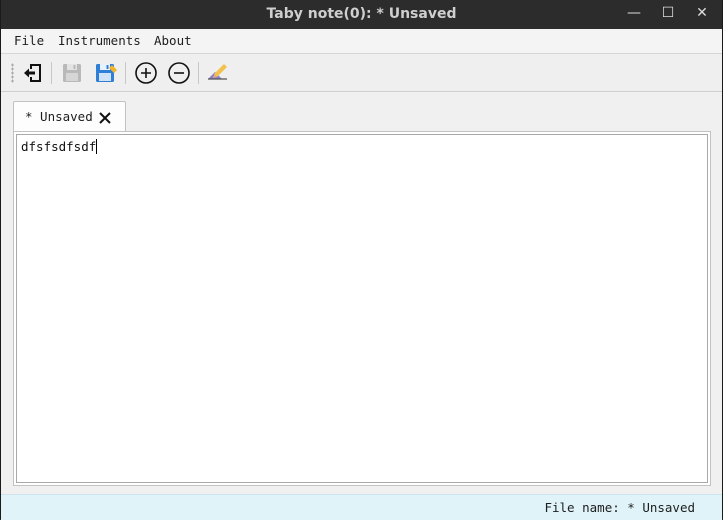  Describe the element at coordinates (97, 146) in the screenshot. I see `text-caret` at that location.